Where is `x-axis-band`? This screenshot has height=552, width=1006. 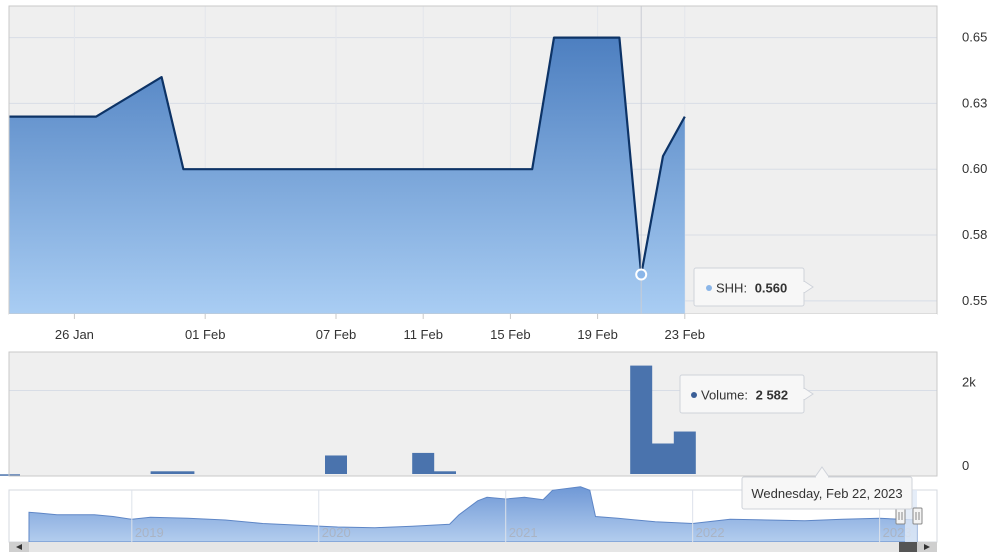
x-axis-band is located at coordinates (473, 333).